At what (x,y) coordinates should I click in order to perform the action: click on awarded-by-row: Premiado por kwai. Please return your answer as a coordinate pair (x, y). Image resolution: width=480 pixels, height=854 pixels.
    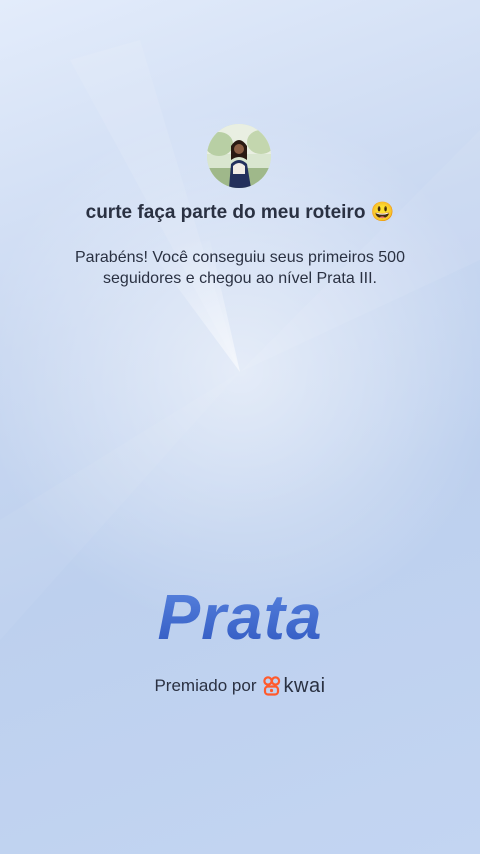
    Looking at the image, I should click on (240, 686).